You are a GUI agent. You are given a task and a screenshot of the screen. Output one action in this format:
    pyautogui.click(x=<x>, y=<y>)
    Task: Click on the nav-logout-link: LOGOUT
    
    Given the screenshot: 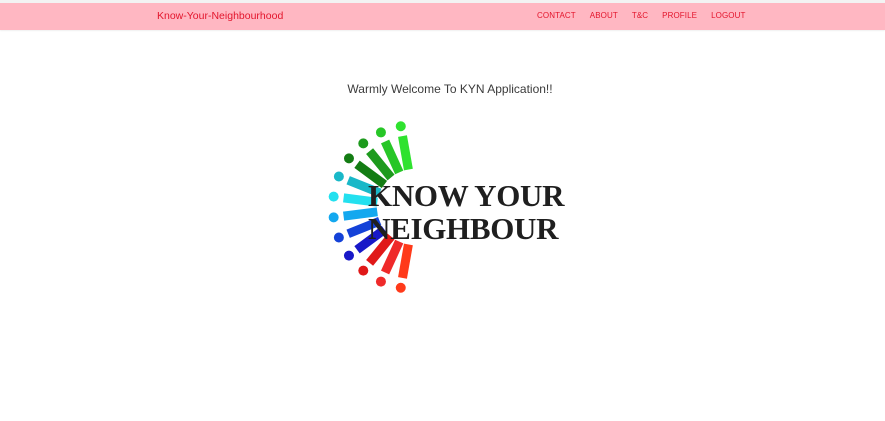 What is the action you would take?
    pyautogui.click(x=728, y=15)
    